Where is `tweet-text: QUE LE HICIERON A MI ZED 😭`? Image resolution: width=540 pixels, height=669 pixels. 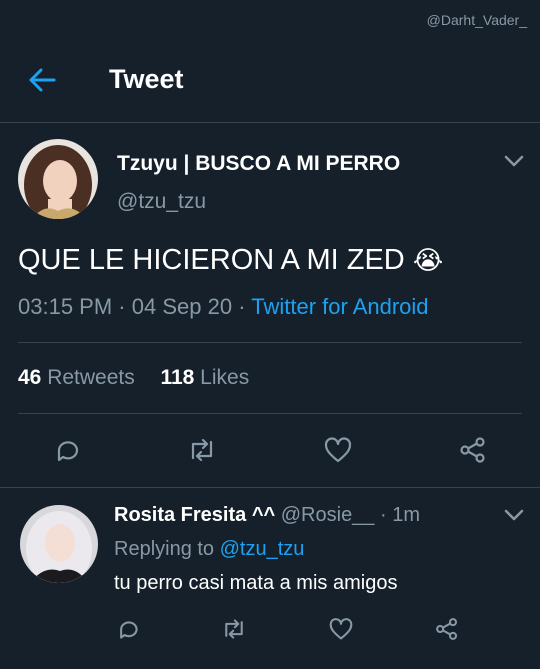
tweet-text: QUE LE HICIERON A MI ZED 😭 is located at coordinates (230, 260).